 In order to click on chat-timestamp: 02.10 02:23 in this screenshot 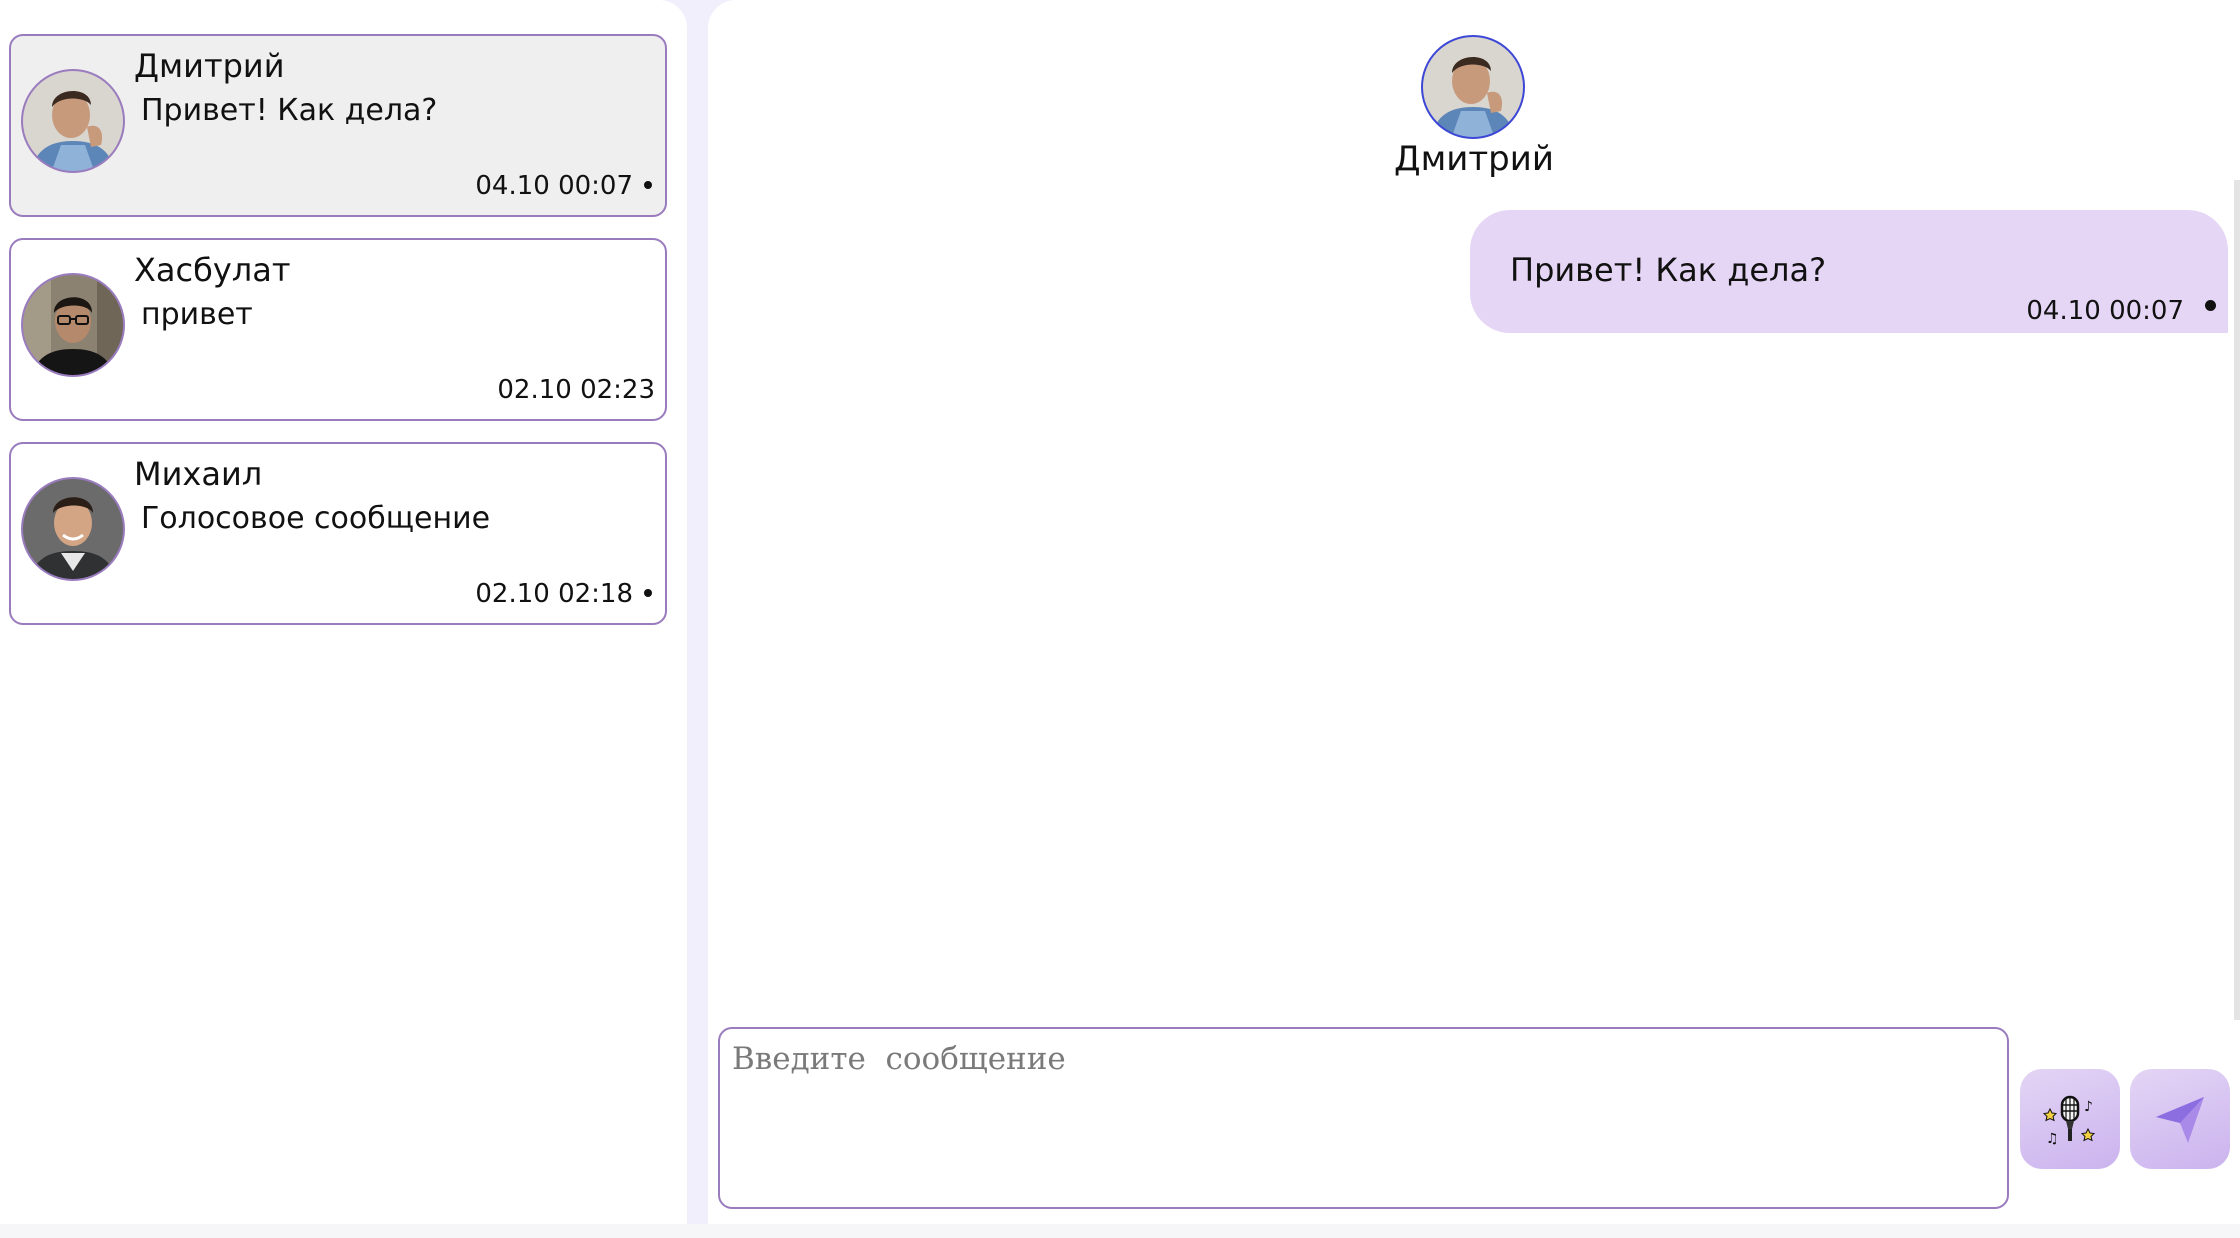, I will do `click(576, 390)`.